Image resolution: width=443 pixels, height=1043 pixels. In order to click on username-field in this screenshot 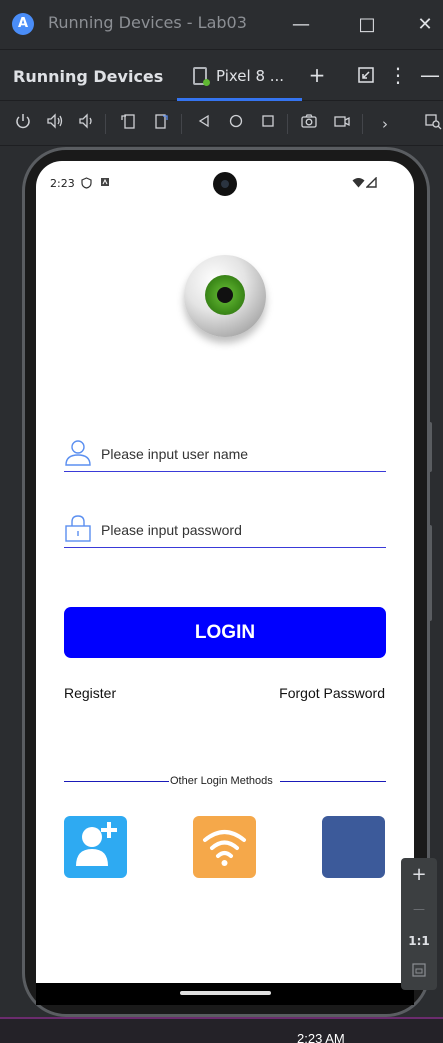, I will do `click(225, 455)`.